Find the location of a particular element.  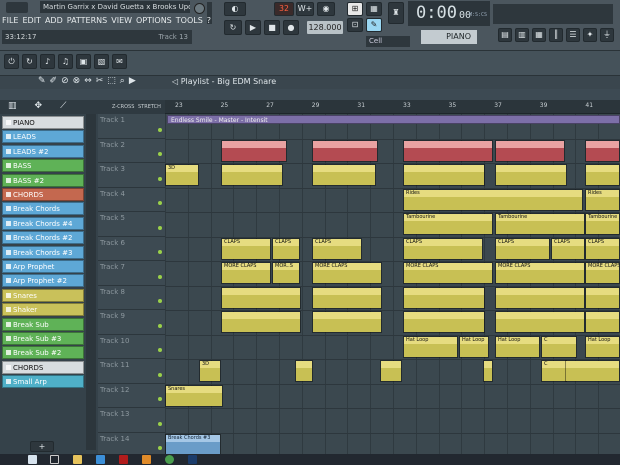

track-header: Track 12 is located at coordinates (131, 396).